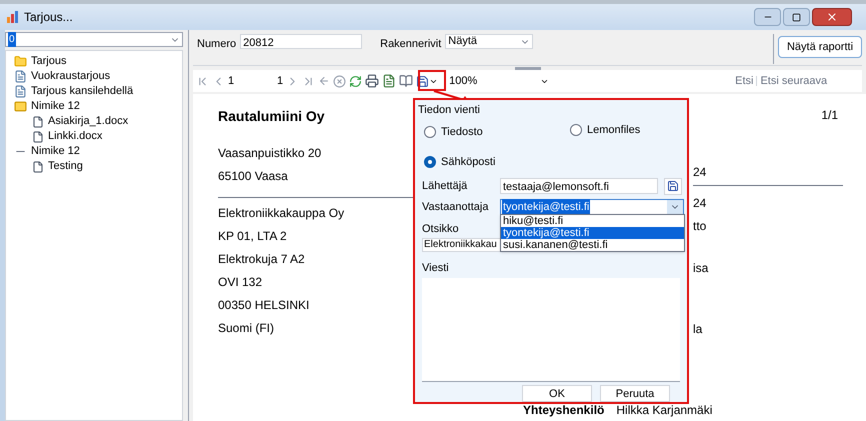 The width and height of the screenshot is (866, 421). Describe the element at coordinates (355, 81) in the screenshot. I see `refresh-icon` at that location.